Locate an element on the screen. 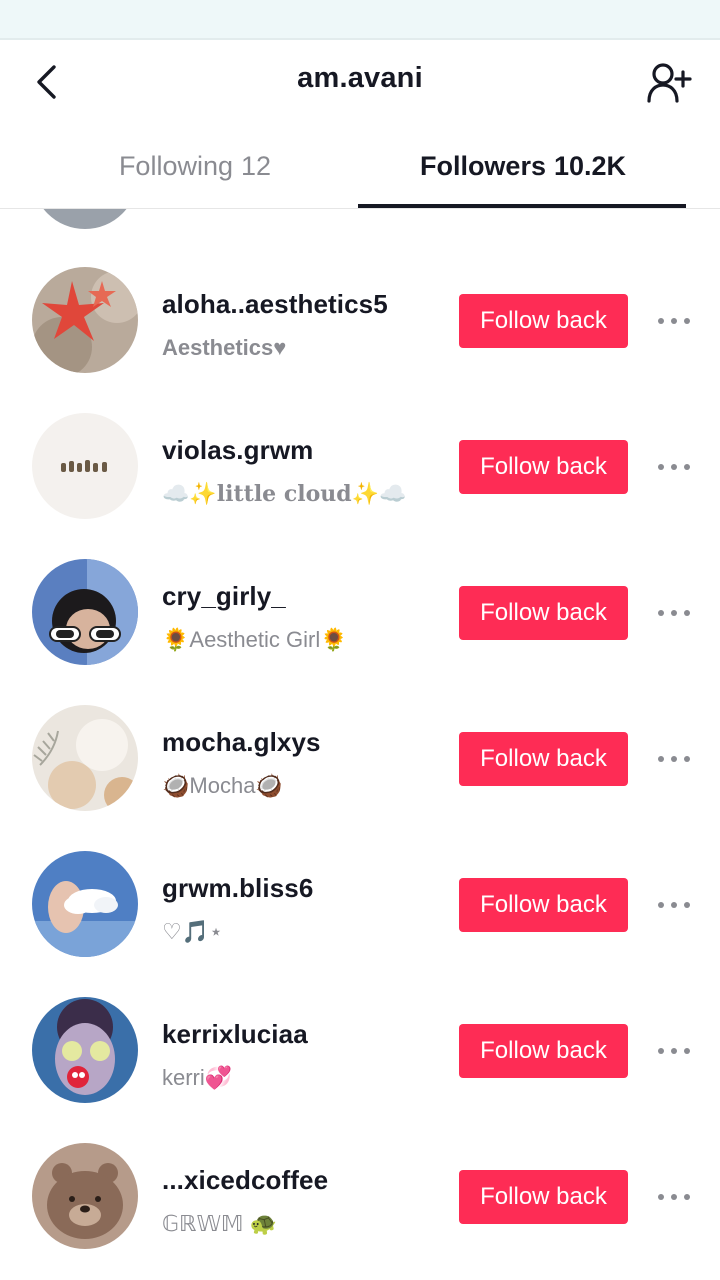 This screenshot has width=720, height=1280. active-tab-indicator is located at coordinates (522, 206).